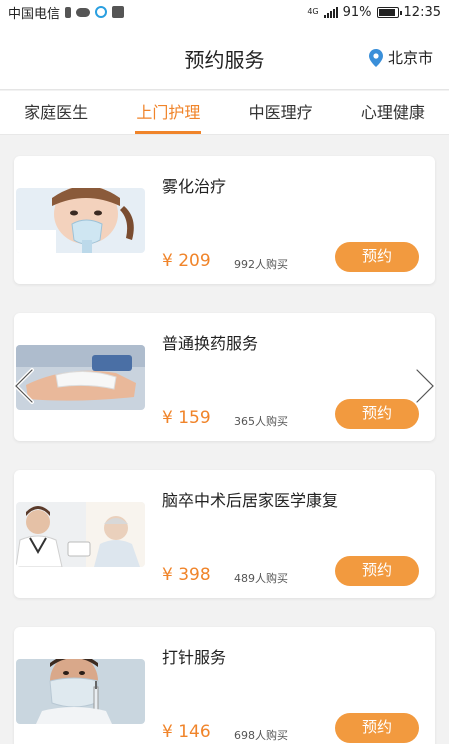 The height and width of the screenshot is (744, 449). I want to click on service-price: ¥ 398, so click(186, 575).